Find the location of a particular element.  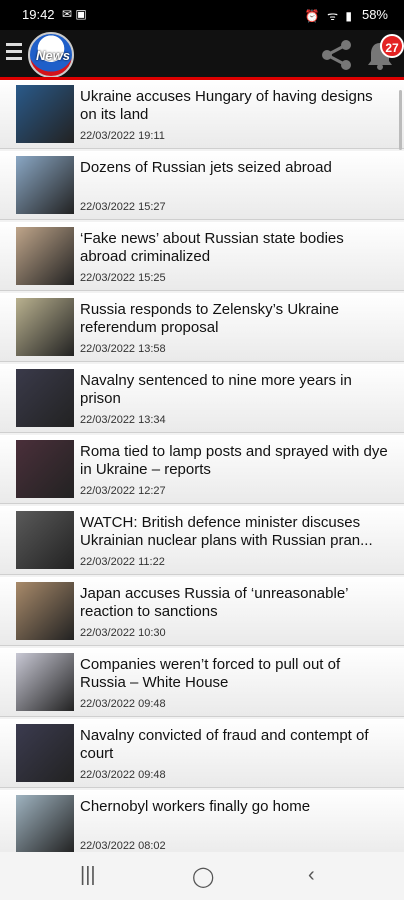

app-logo: News is located at coordinates (51, 55).